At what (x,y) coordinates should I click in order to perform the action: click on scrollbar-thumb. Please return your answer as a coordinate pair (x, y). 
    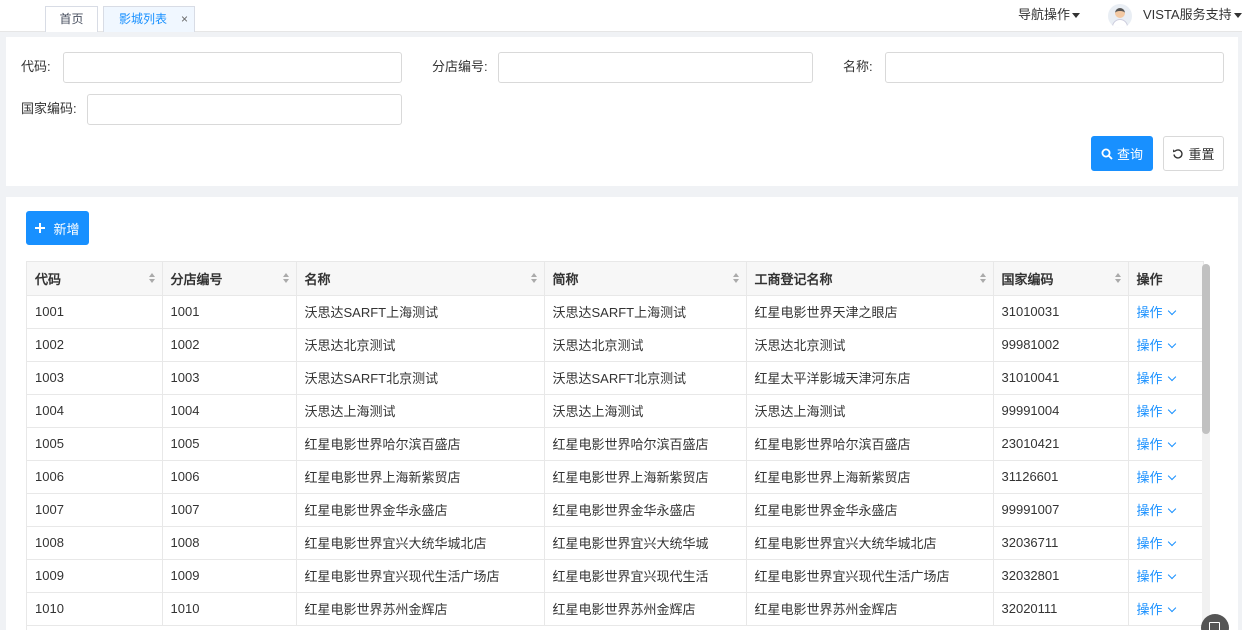
    Looking at the image, I should click on (1206, 349).